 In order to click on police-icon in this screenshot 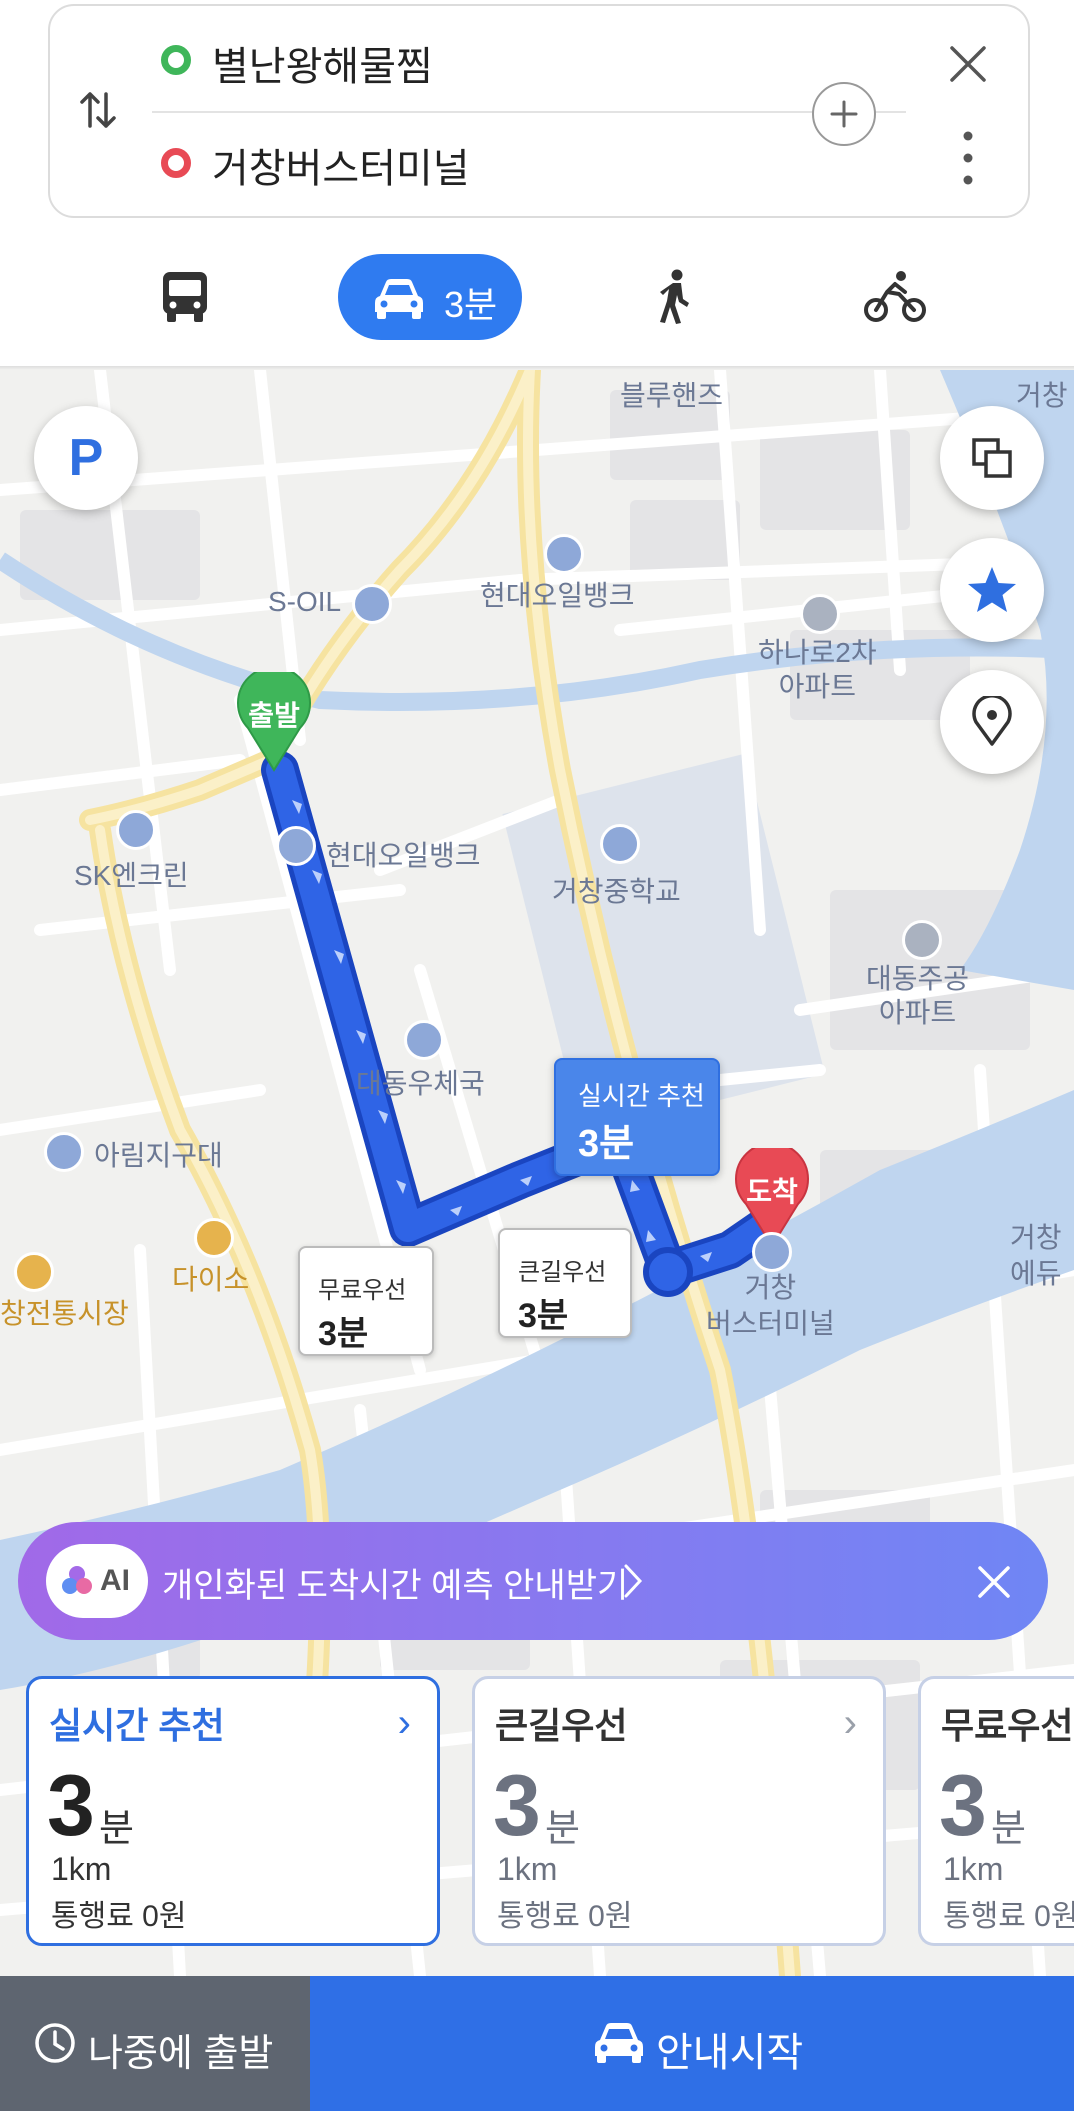, I will do `click(64, 1152)`.